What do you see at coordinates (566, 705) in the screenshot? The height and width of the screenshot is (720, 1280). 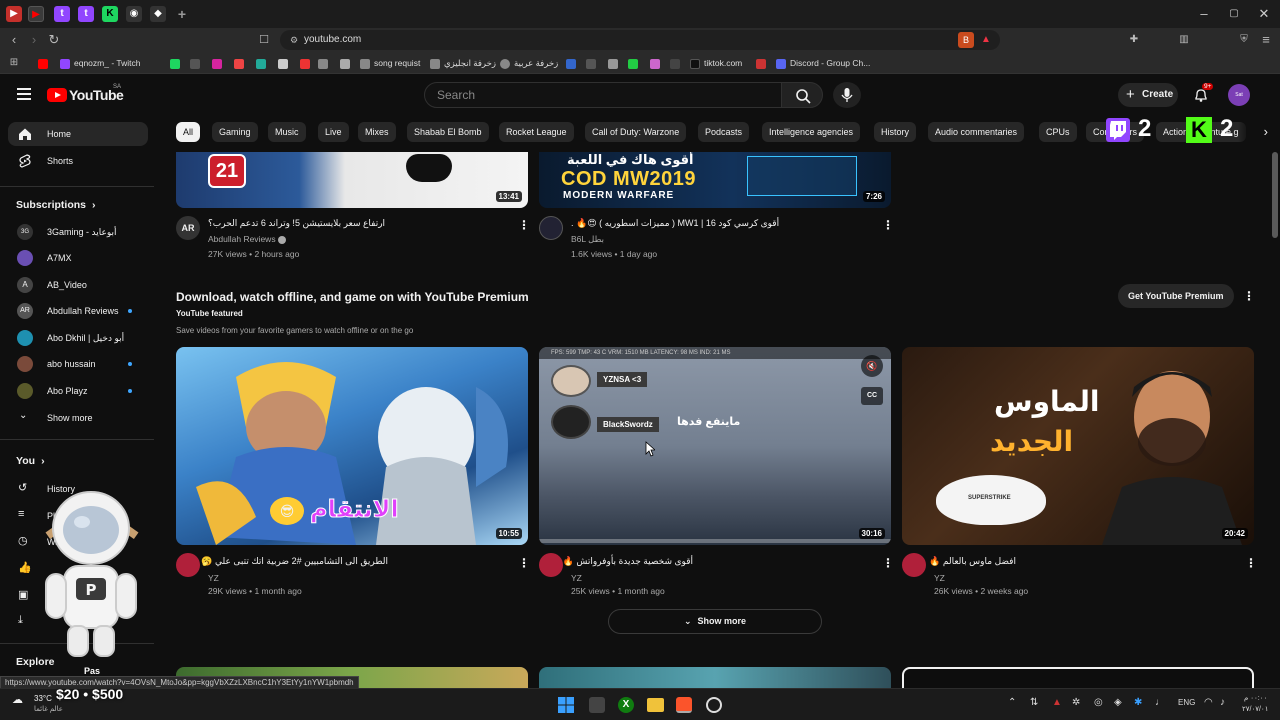 I see `start-button-icon` at bounding box center [566, 705].